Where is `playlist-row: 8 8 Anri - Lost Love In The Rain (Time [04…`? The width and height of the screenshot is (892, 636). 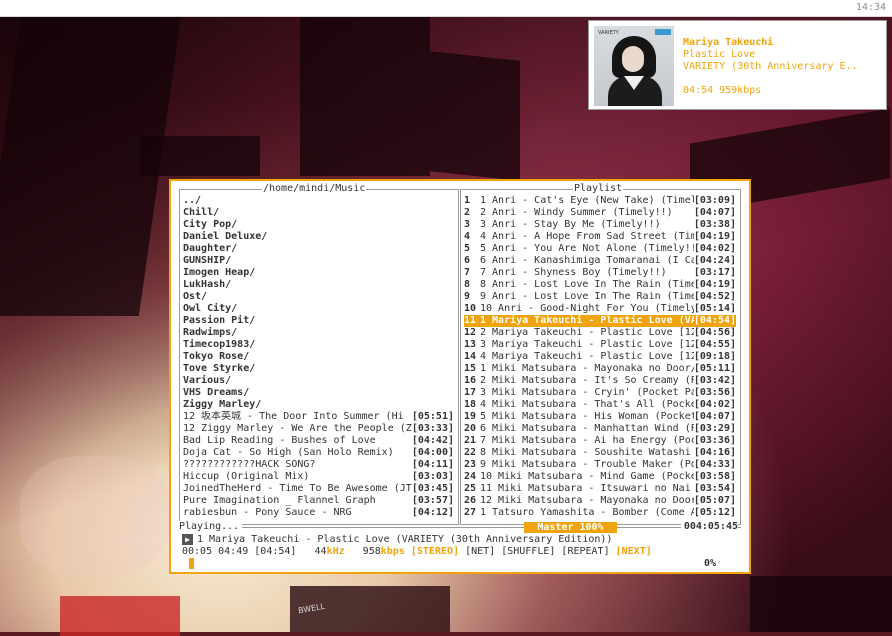 playlist-row: 8 8 Anri - Lost Love In The Rain (Time [04… is located at coordinates (600, 285).